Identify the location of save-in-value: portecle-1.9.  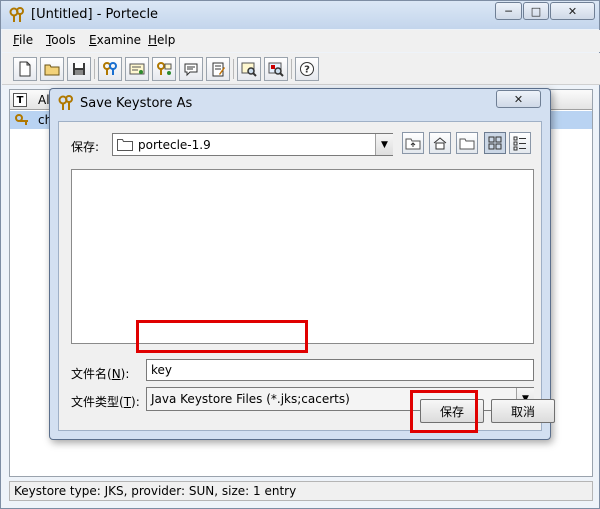
(174, 145).